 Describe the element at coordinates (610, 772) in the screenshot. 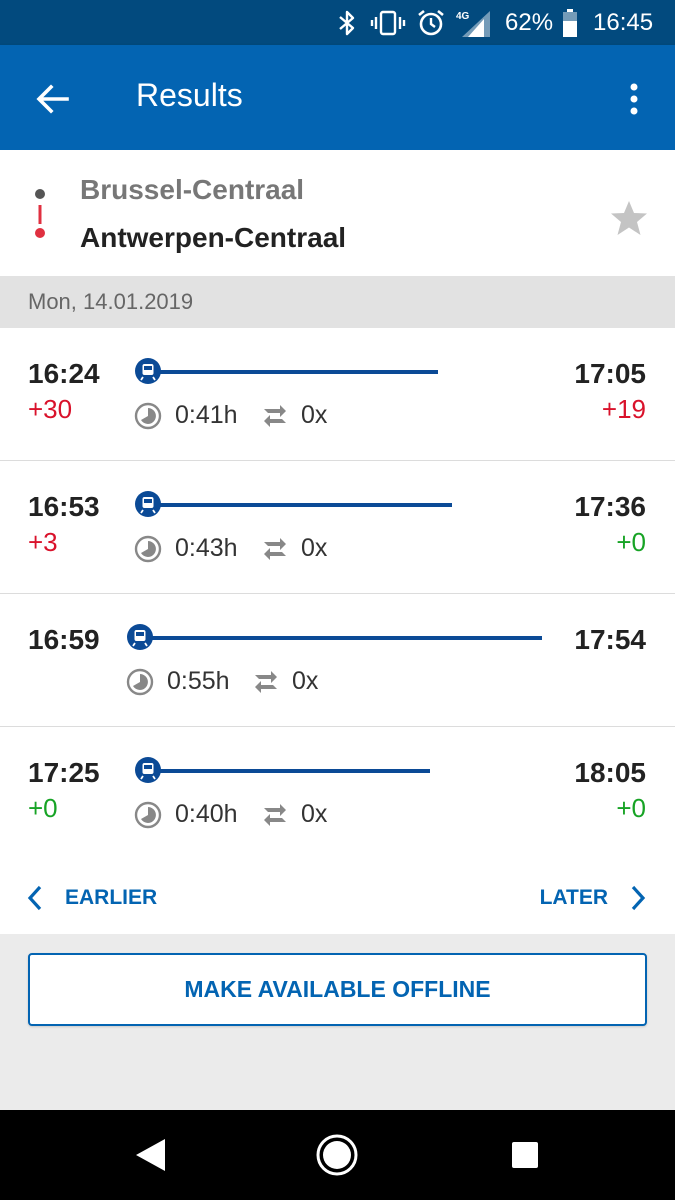

I see `arrival-time: 18:05` at that location.